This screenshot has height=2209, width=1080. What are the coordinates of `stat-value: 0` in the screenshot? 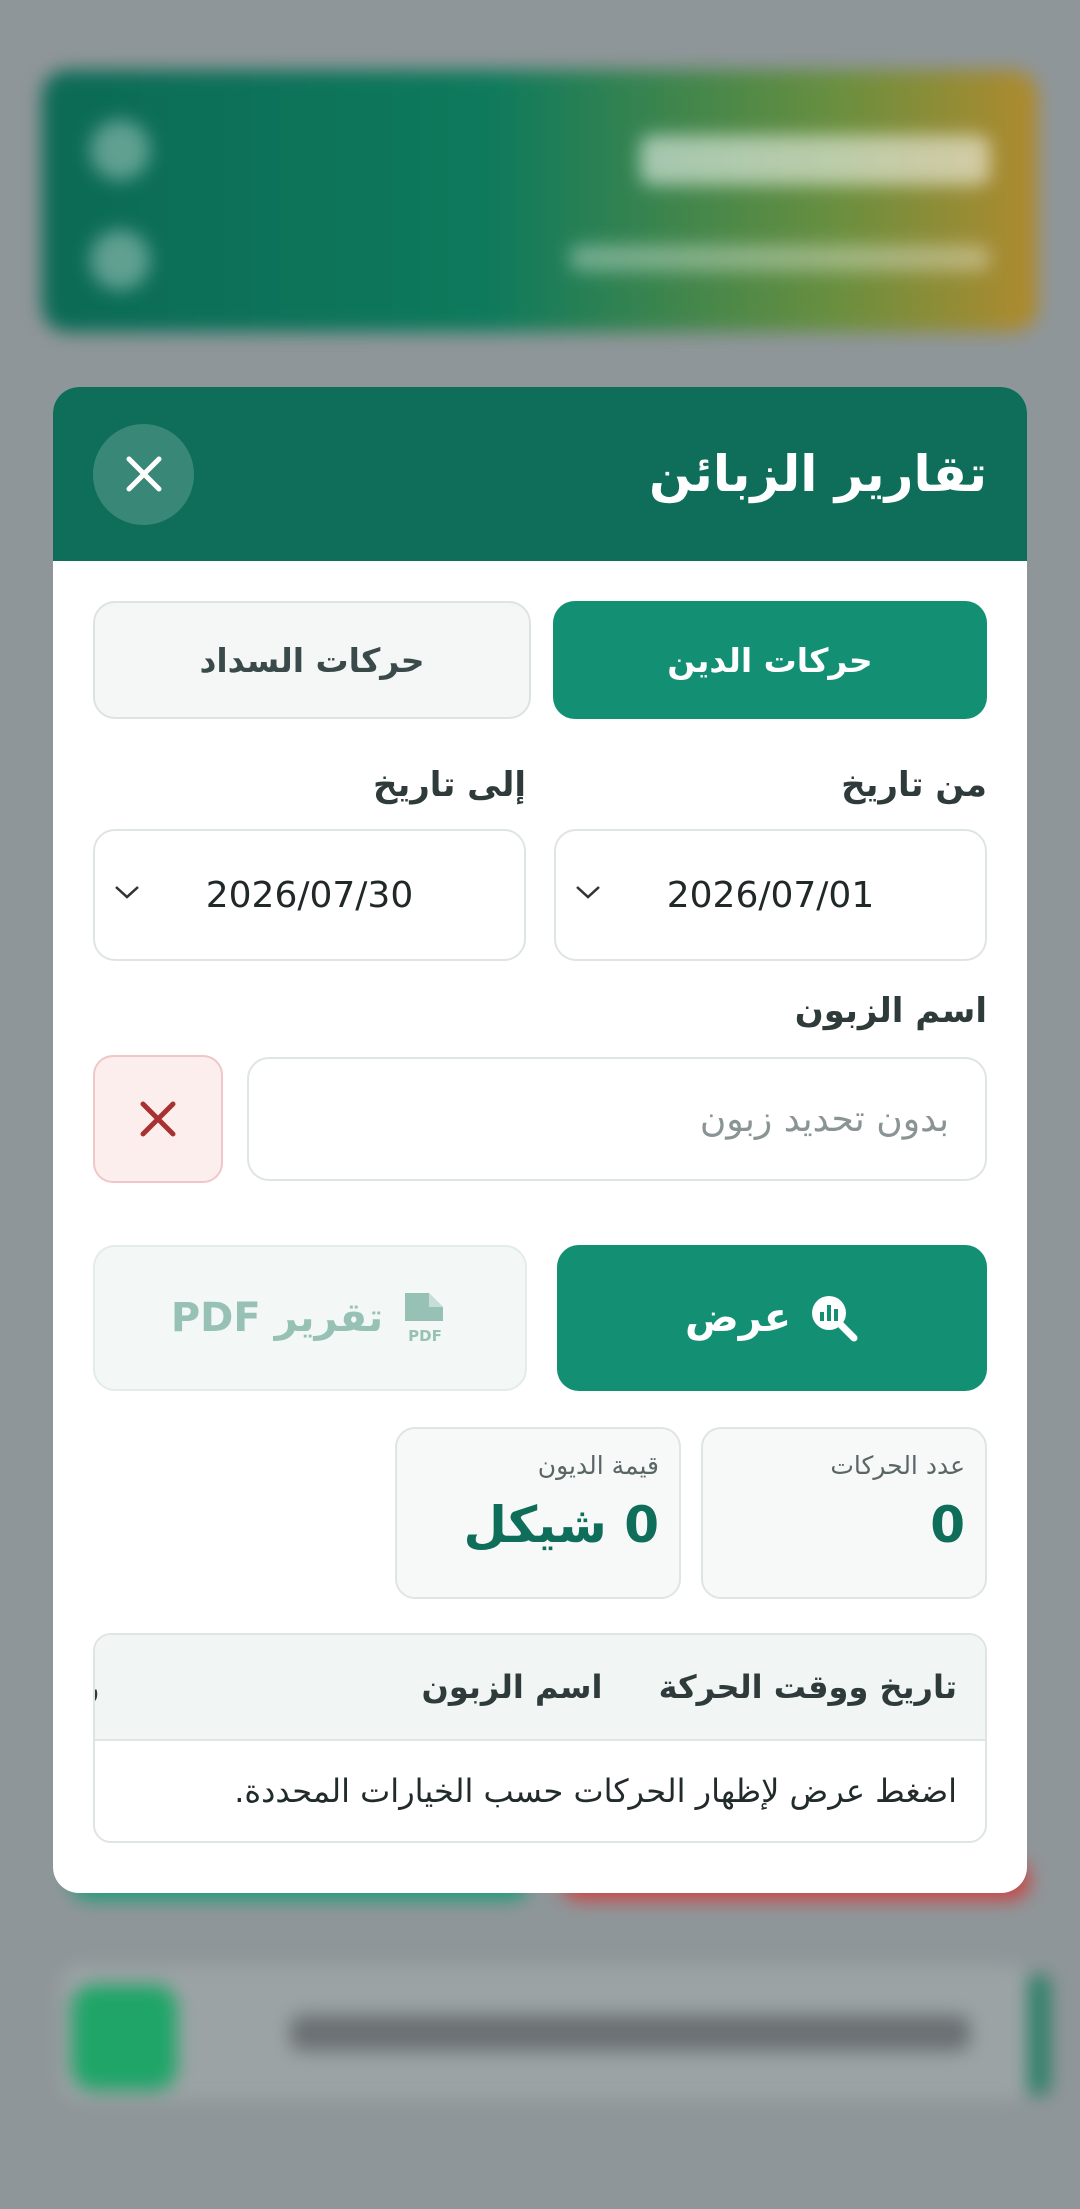 It's located at (947, 1525).